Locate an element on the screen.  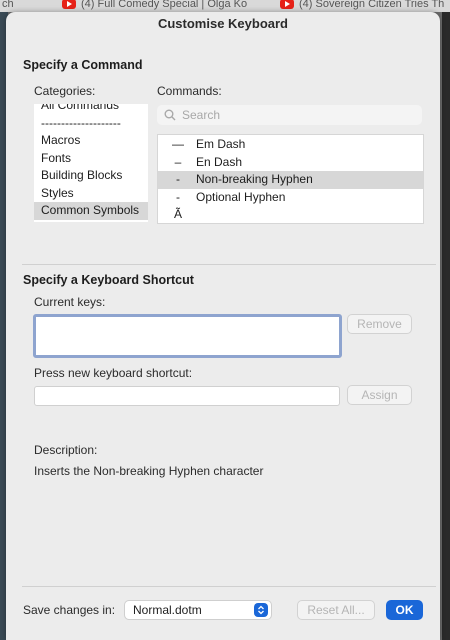
categories-label: Categories: is located at coordinates (65, 91).